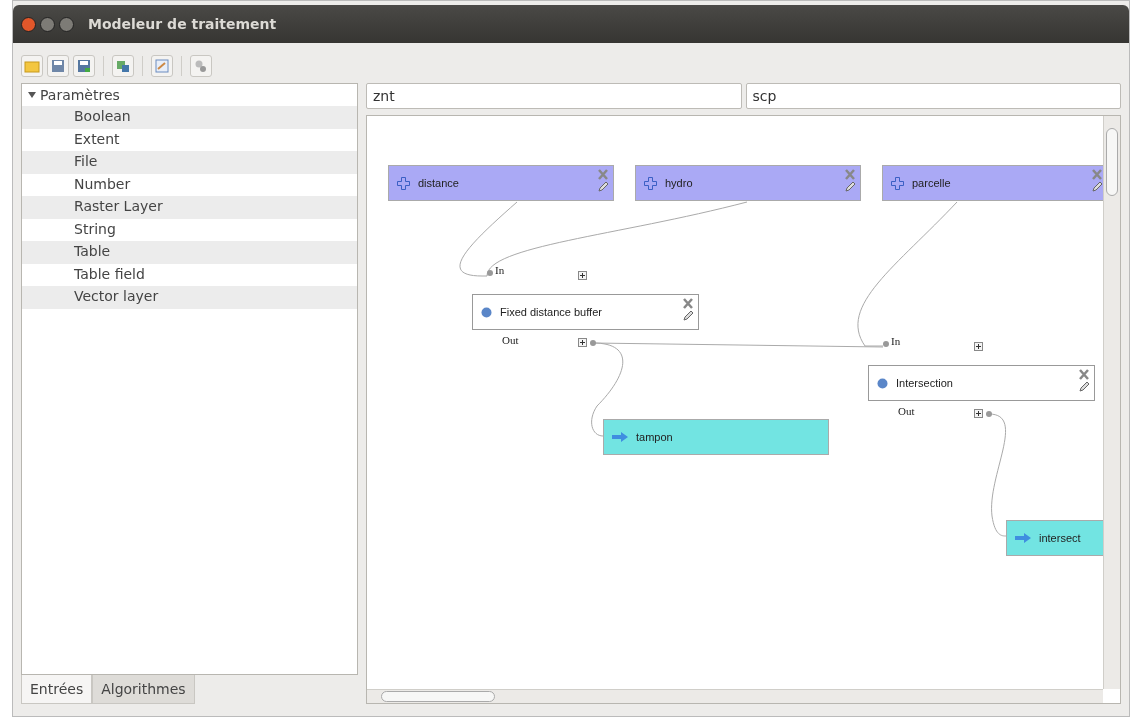  Describe the element at coordinates (1060, 538) in the screenshot. I see `node-label: intersect` at that location.